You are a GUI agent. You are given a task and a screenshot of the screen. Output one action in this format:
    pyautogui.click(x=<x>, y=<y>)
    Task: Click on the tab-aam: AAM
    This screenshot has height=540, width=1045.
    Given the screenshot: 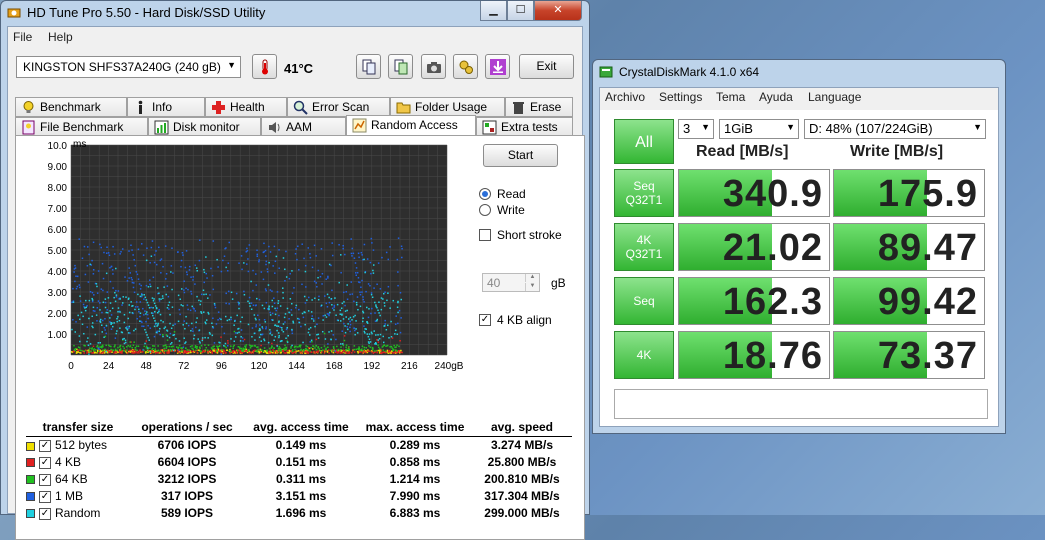 What is the action you would take?
    pyautogui.click(x=303, y=127)
    